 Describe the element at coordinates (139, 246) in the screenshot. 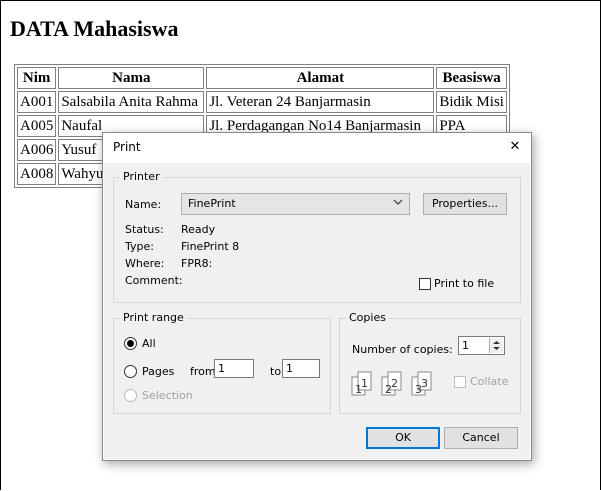

I see `type-label: Type:` at that location.